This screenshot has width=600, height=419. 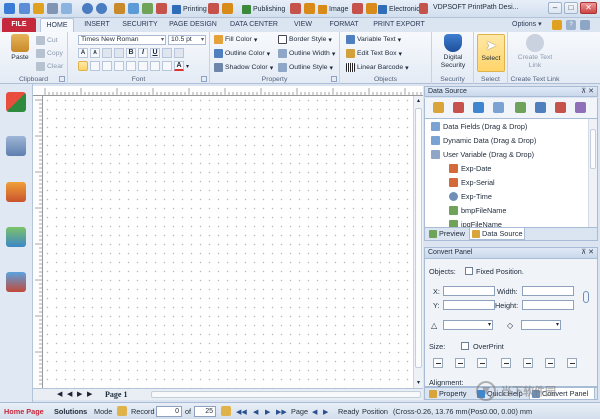 What do you see at coordinates (333, 9) in the screenshot?
I see `image-quick-button: Image` at bounding box center [333, 9].